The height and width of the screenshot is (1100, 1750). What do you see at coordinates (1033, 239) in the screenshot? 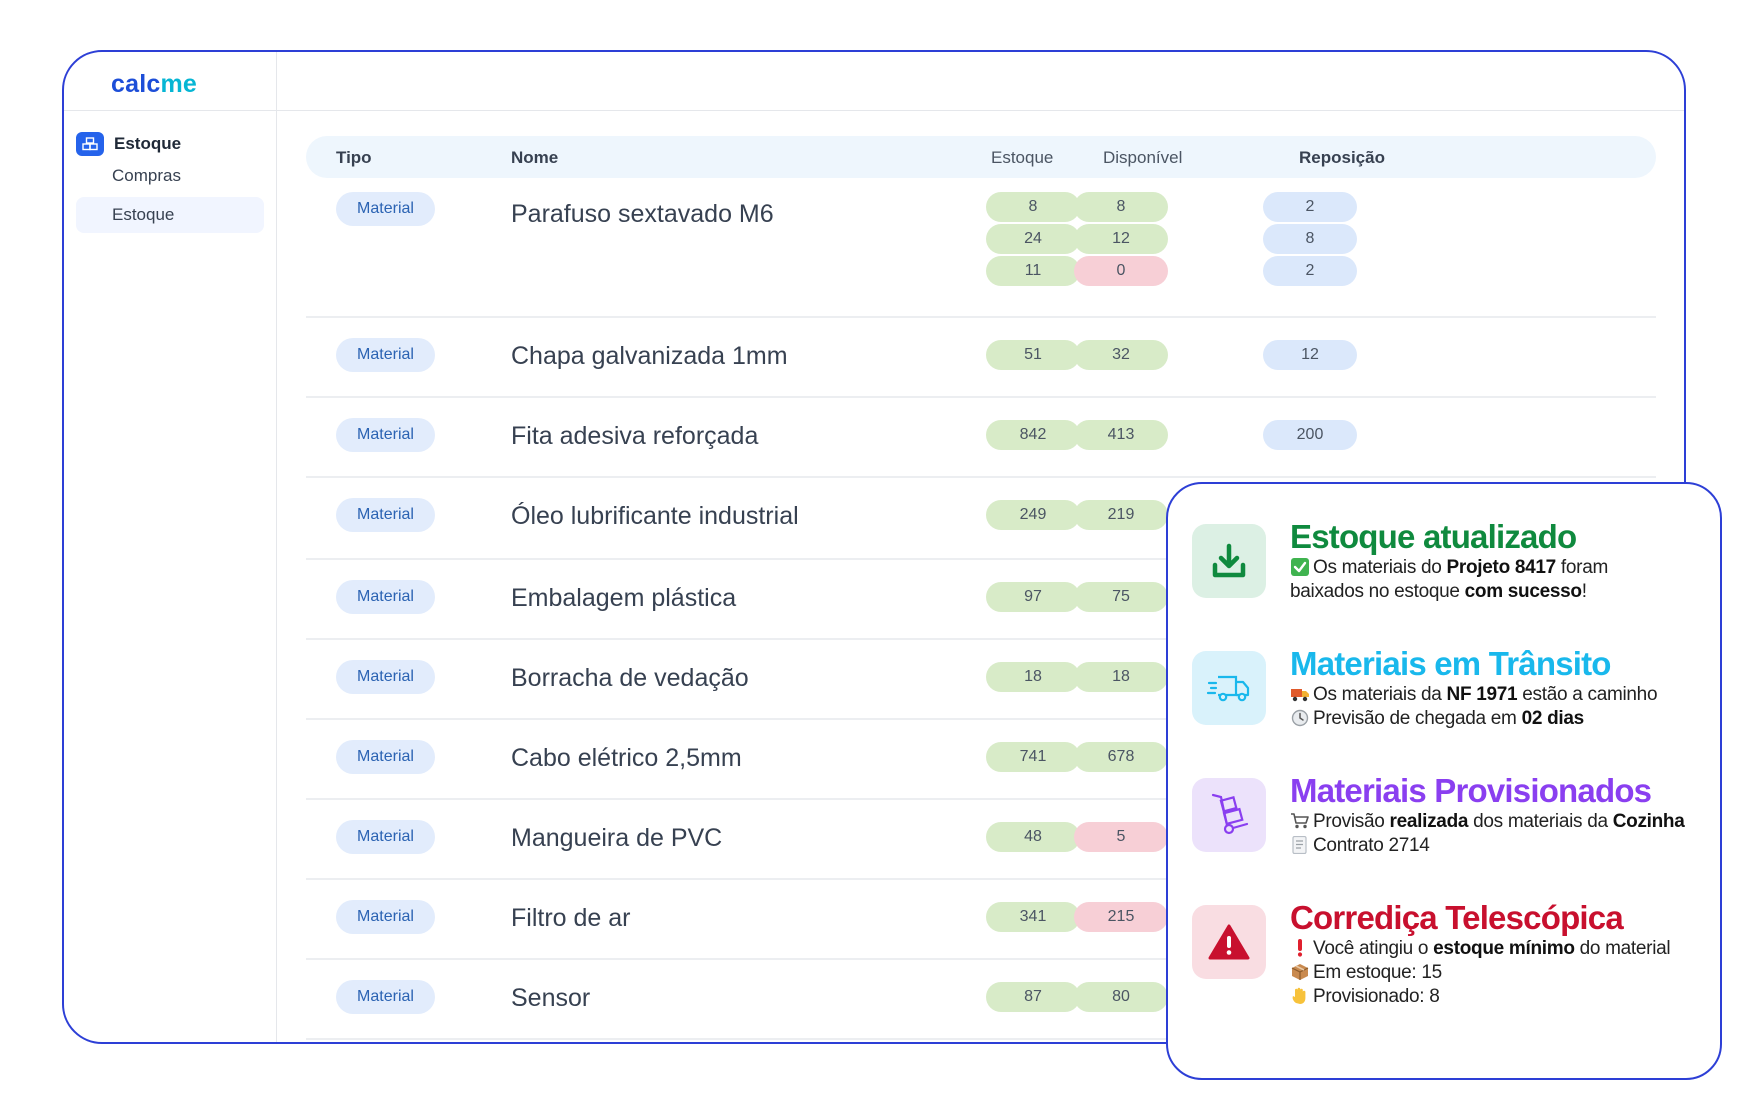
I see `estoque-value: 24` at bounding box center [1033, 239].